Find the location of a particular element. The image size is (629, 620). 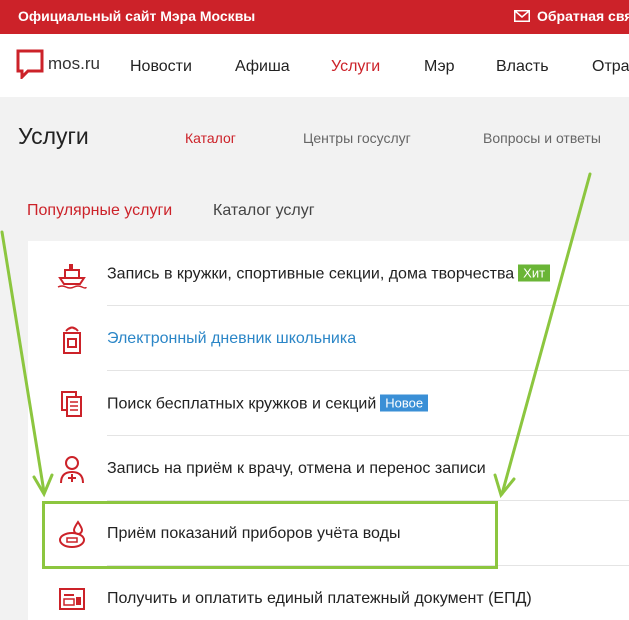

nav-item-news: Новости is located at coordinates (161, 67).